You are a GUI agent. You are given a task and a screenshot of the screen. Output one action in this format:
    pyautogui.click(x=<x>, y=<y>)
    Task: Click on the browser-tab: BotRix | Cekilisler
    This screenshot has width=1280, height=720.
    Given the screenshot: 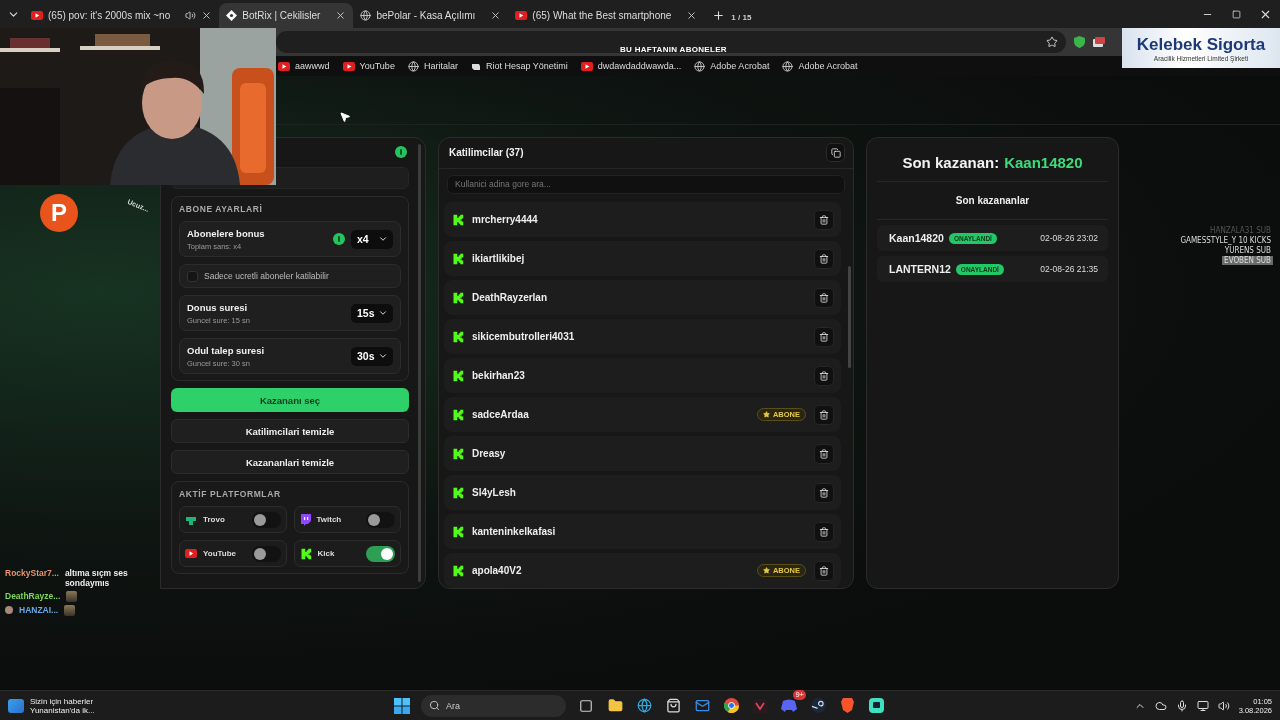 What is the action you would take?
    pyautogui.click(x=286, y=15)
    